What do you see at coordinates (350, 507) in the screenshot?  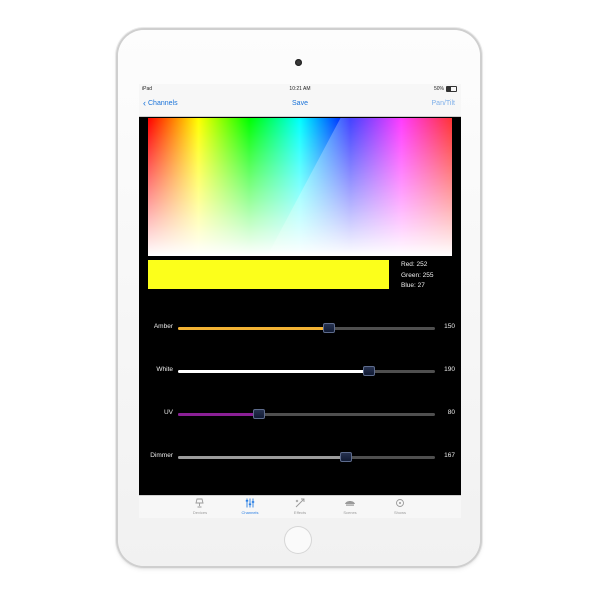 I see `tab-scenes: Scenes` at bounding box center [350, 507].